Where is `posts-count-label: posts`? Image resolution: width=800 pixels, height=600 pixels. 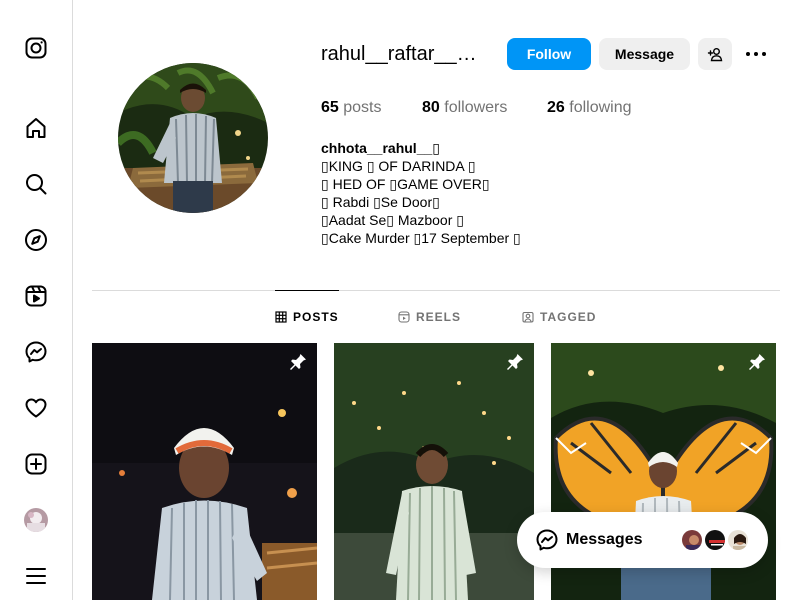 posts-count-label: posts is located at coordinates (362, 107).